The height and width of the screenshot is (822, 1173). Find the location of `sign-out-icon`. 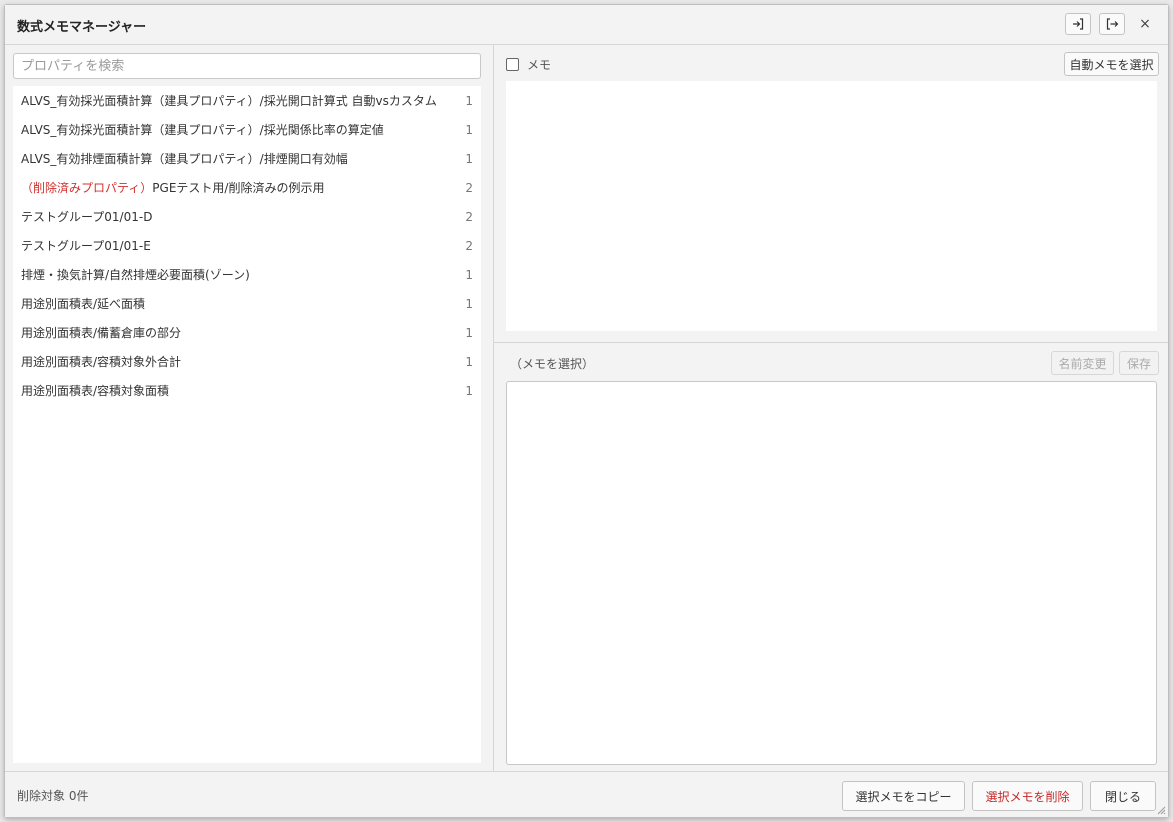

sign-out-icon is located at coordinates (1112, 24).